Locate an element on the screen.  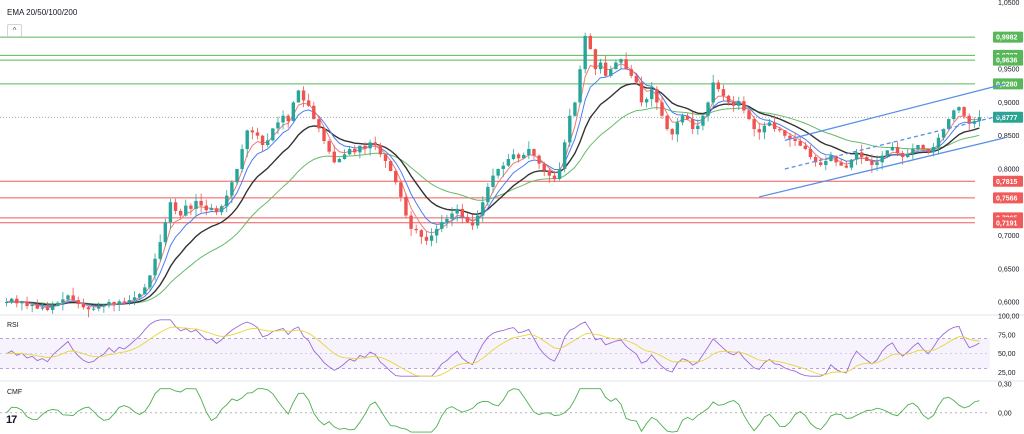
collapse-legend-button: ^ is located at coordinates (14, 30).